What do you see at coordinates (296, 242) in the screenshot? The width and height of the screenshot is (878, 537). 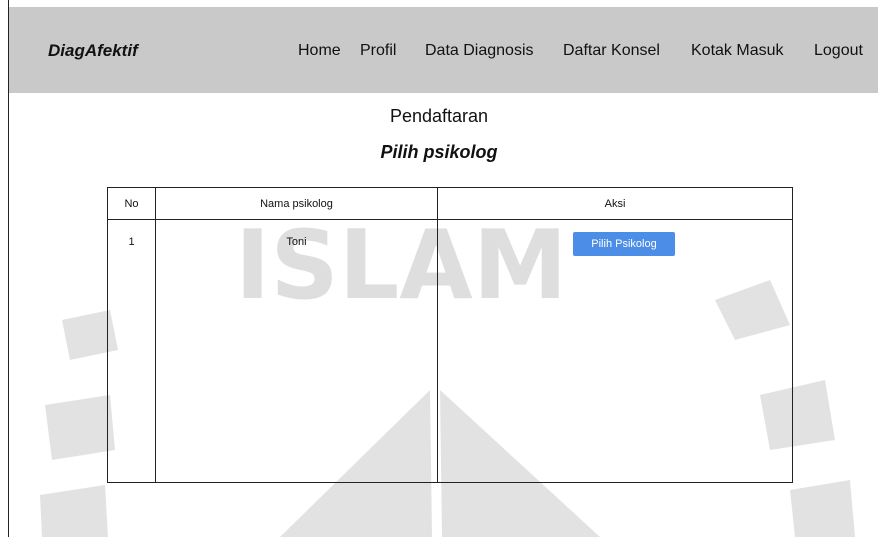 I see `table-row-psychologist-name: Toni` at bounding box center [296, 242].